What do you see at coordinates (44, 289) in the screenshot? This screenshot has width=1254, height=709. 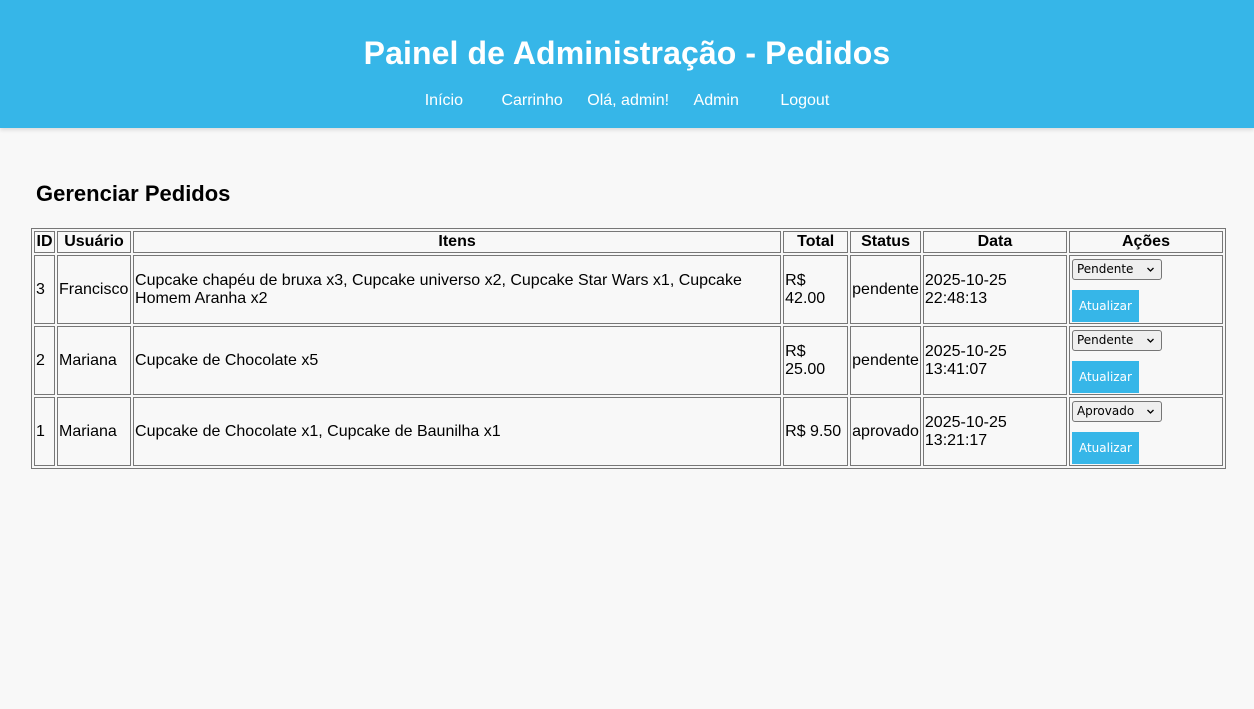 I see `order-id: 3` at bounding box center [44, 289].